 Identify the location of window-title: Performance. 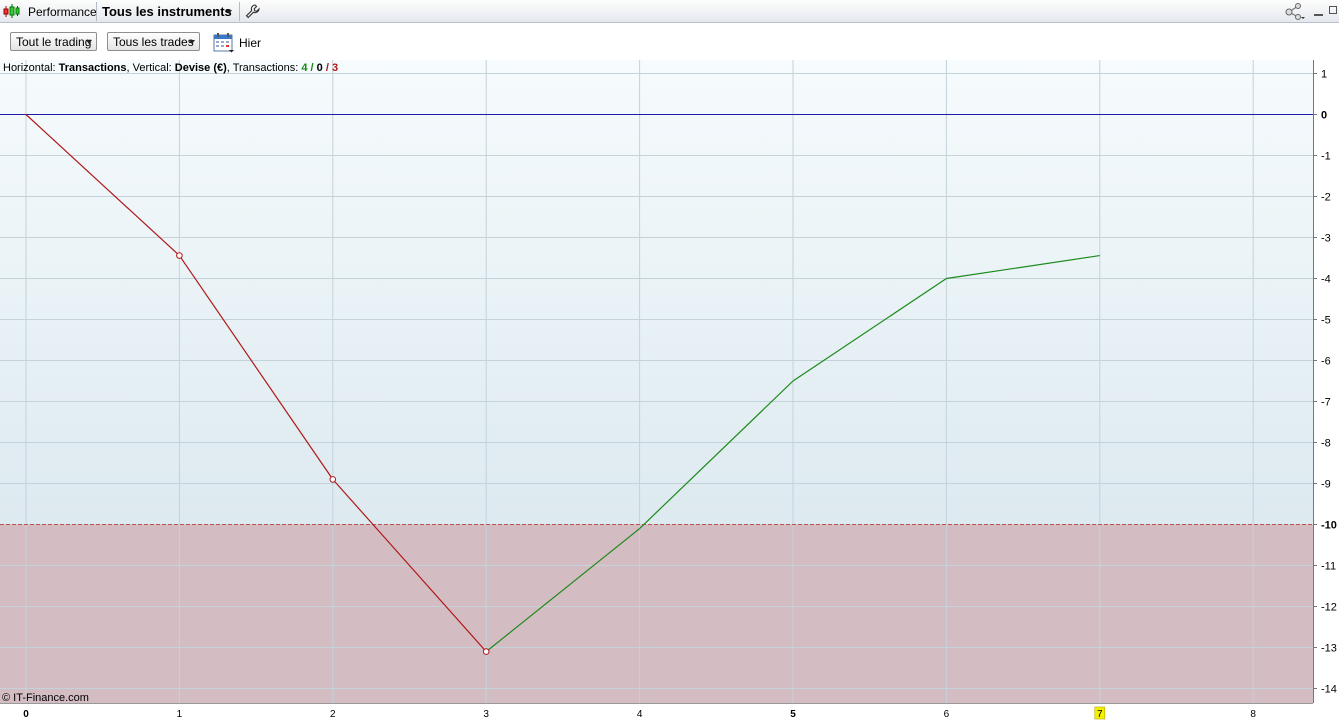
(62, 12).